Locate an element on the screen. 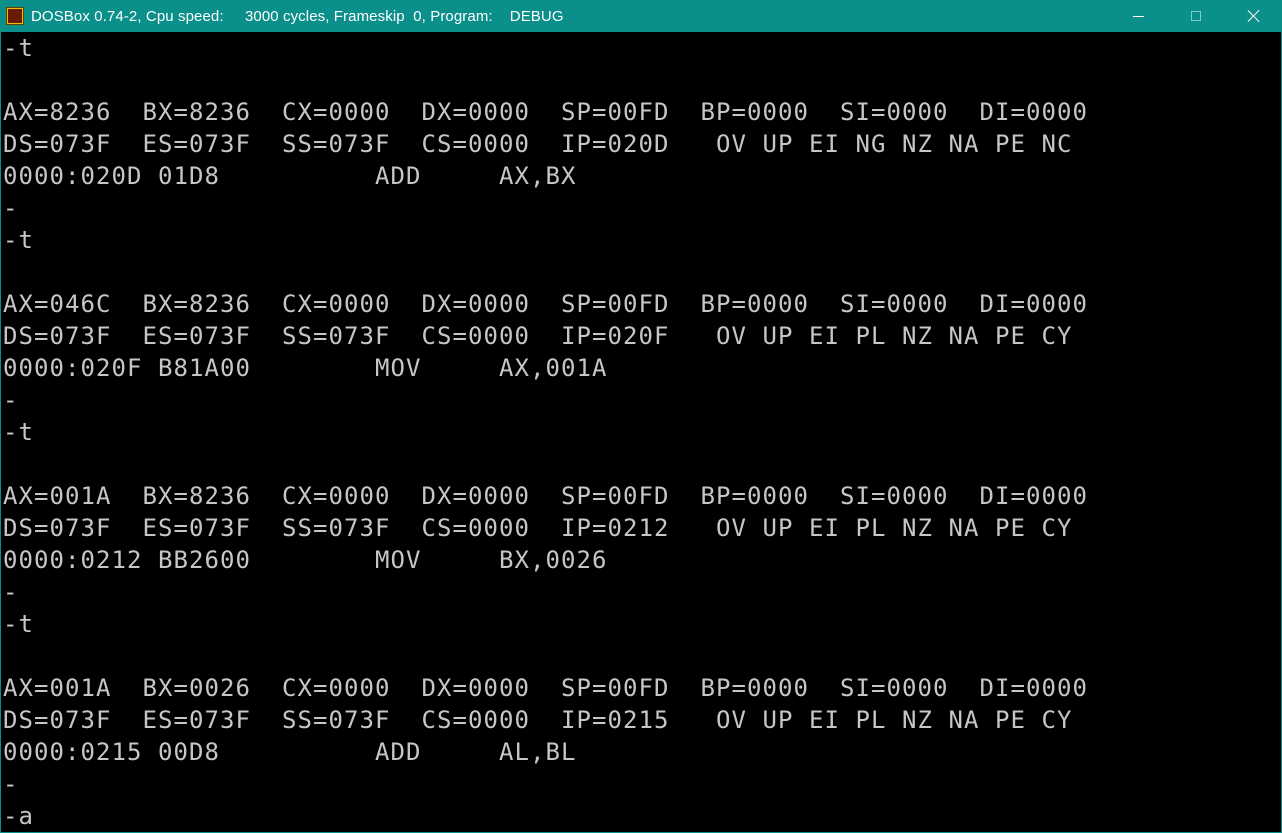  console-line: 0000:0215 00D8 ADD AL,BL is located at coordinates (290, 752).